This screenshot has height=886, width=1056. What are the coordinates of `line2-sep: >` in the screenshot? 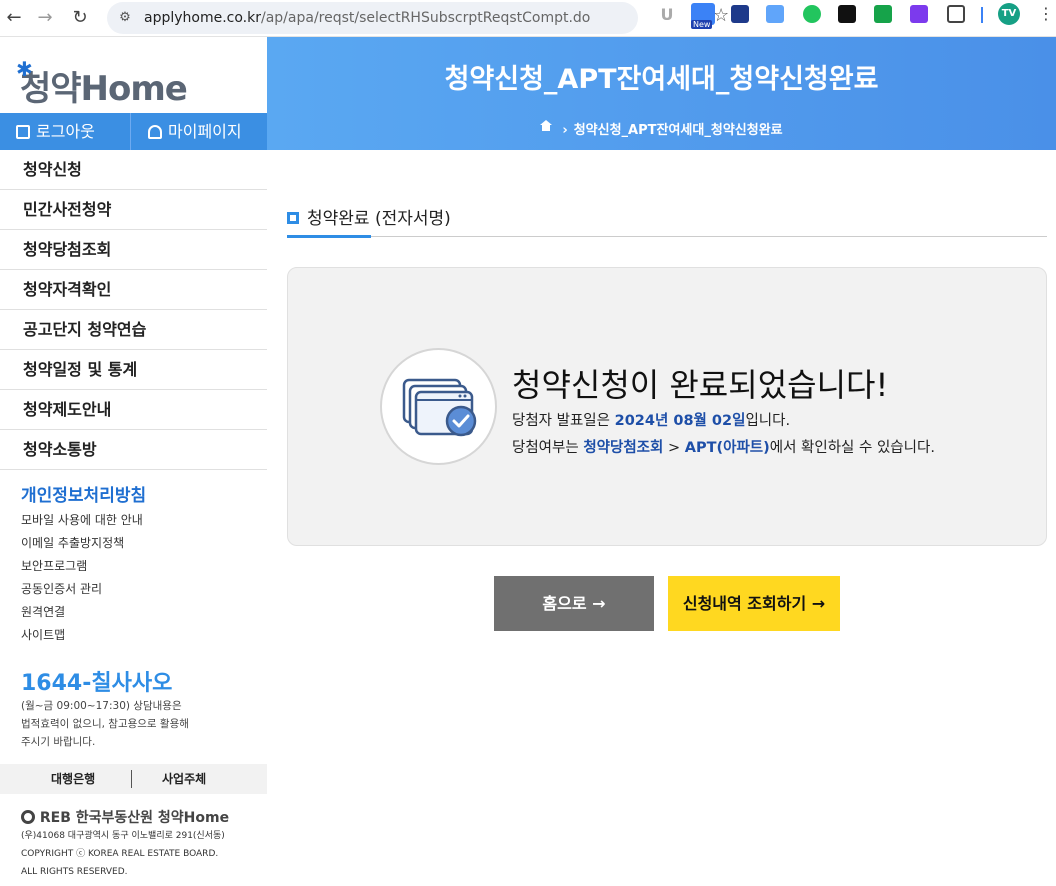 It's located at (674, 448).